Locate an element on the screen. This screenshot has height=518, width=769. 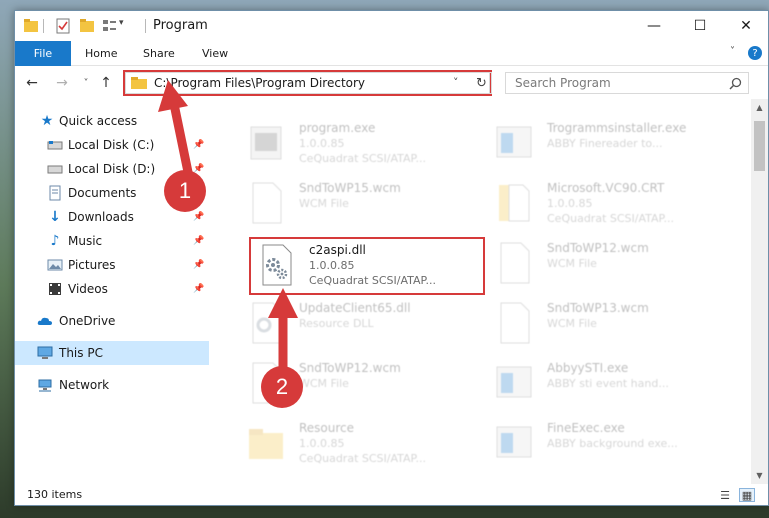
search-placeholder: Search Program is located at coordinates (563, 83).